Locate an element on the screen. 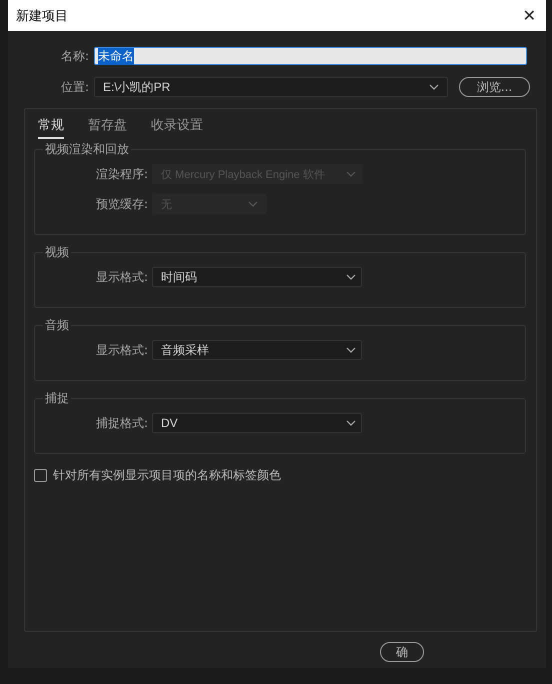 The height and width of the screenshot is (684, 552). group-title: 捕捉 is located at coordinates (57, 398).